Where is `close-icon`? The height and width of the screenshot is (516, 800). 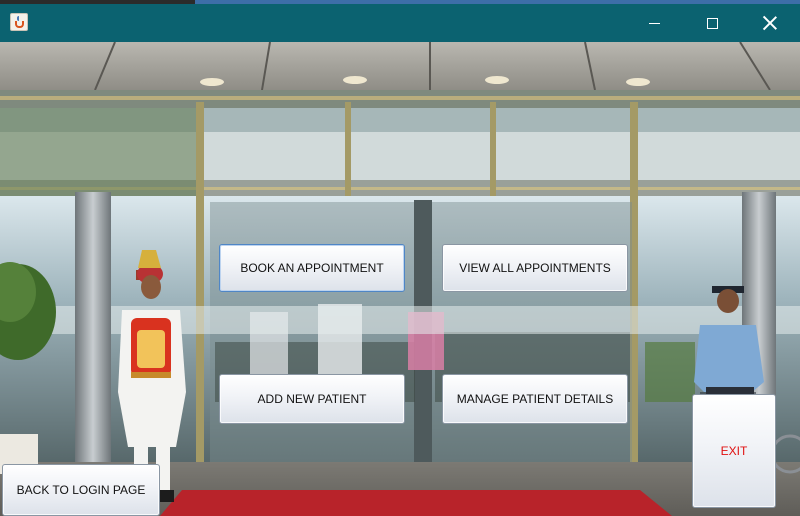 close-icon is located at coordinates (770, 23).